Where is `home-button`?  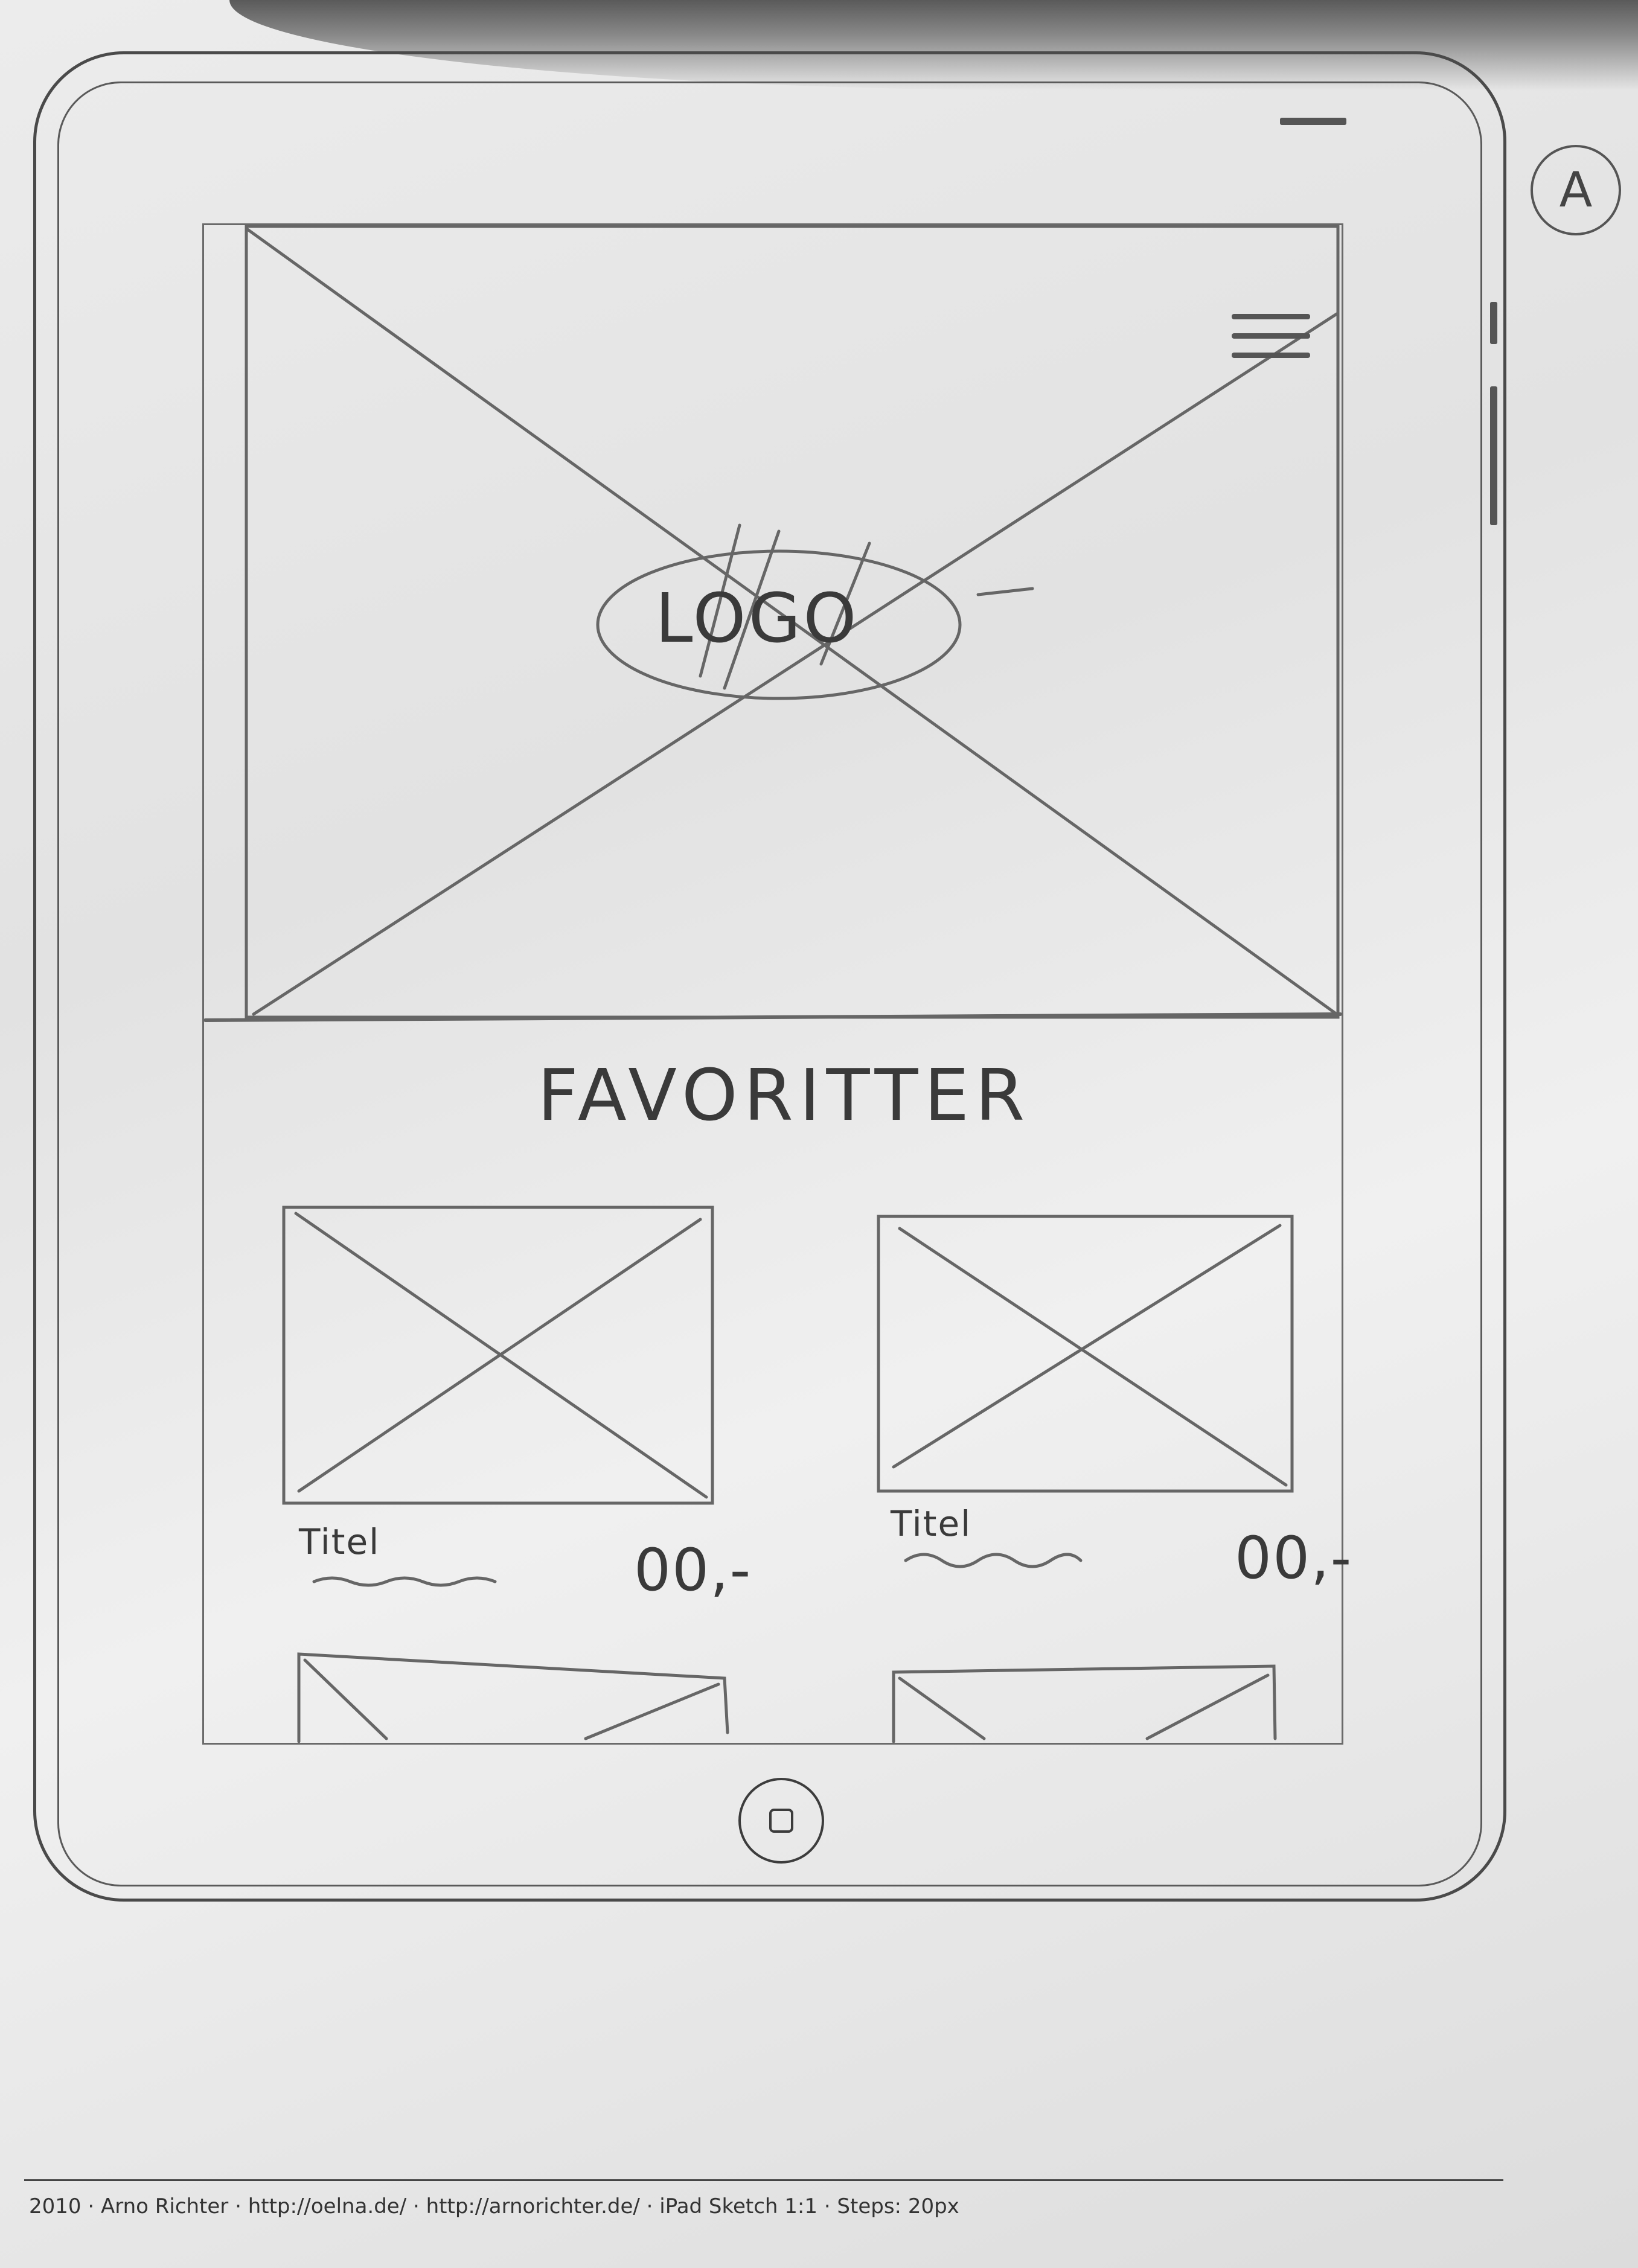 home-button is located at coordinates (781, 1821).